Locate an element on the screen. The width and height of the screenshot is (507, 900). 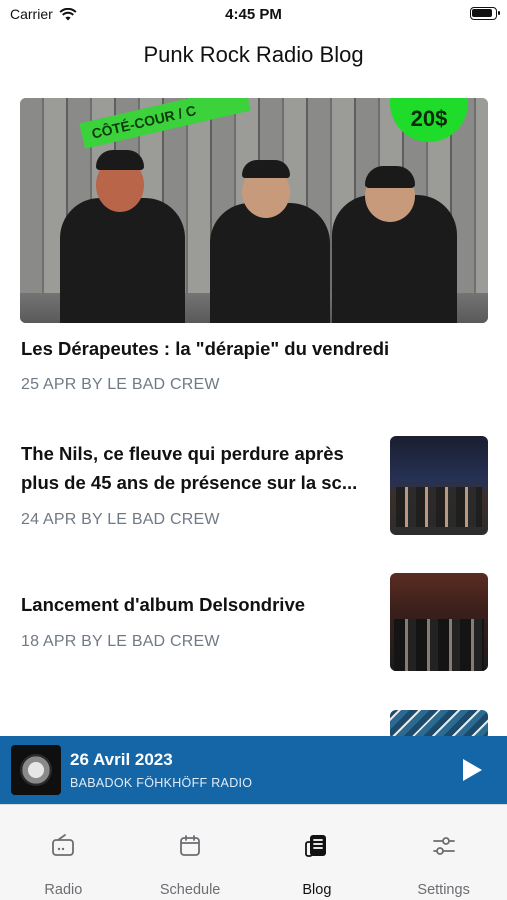
band-member-right-hat is located at coordinates (390, 177).